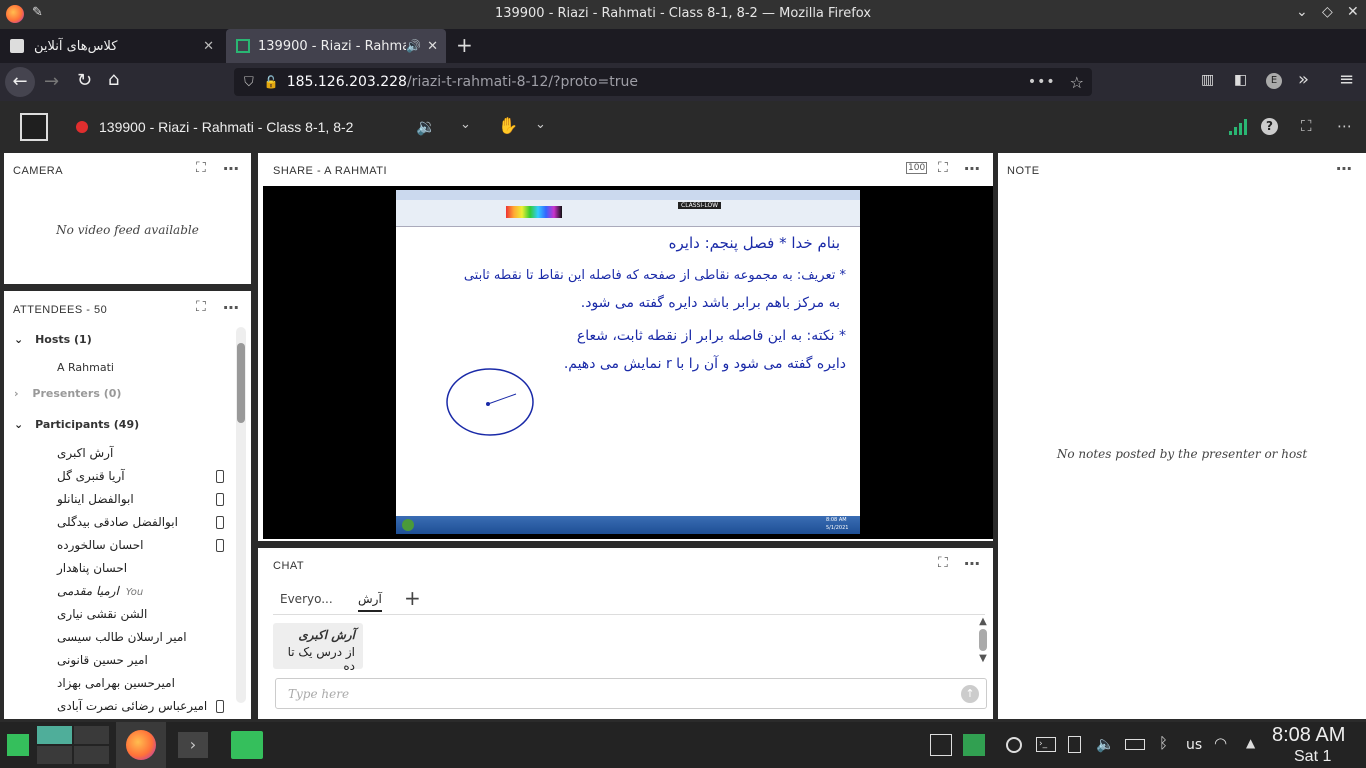  Describe the element at coordinates (1327, 12) in the screenshot. I see `maximize-icon: ◇` at that location.